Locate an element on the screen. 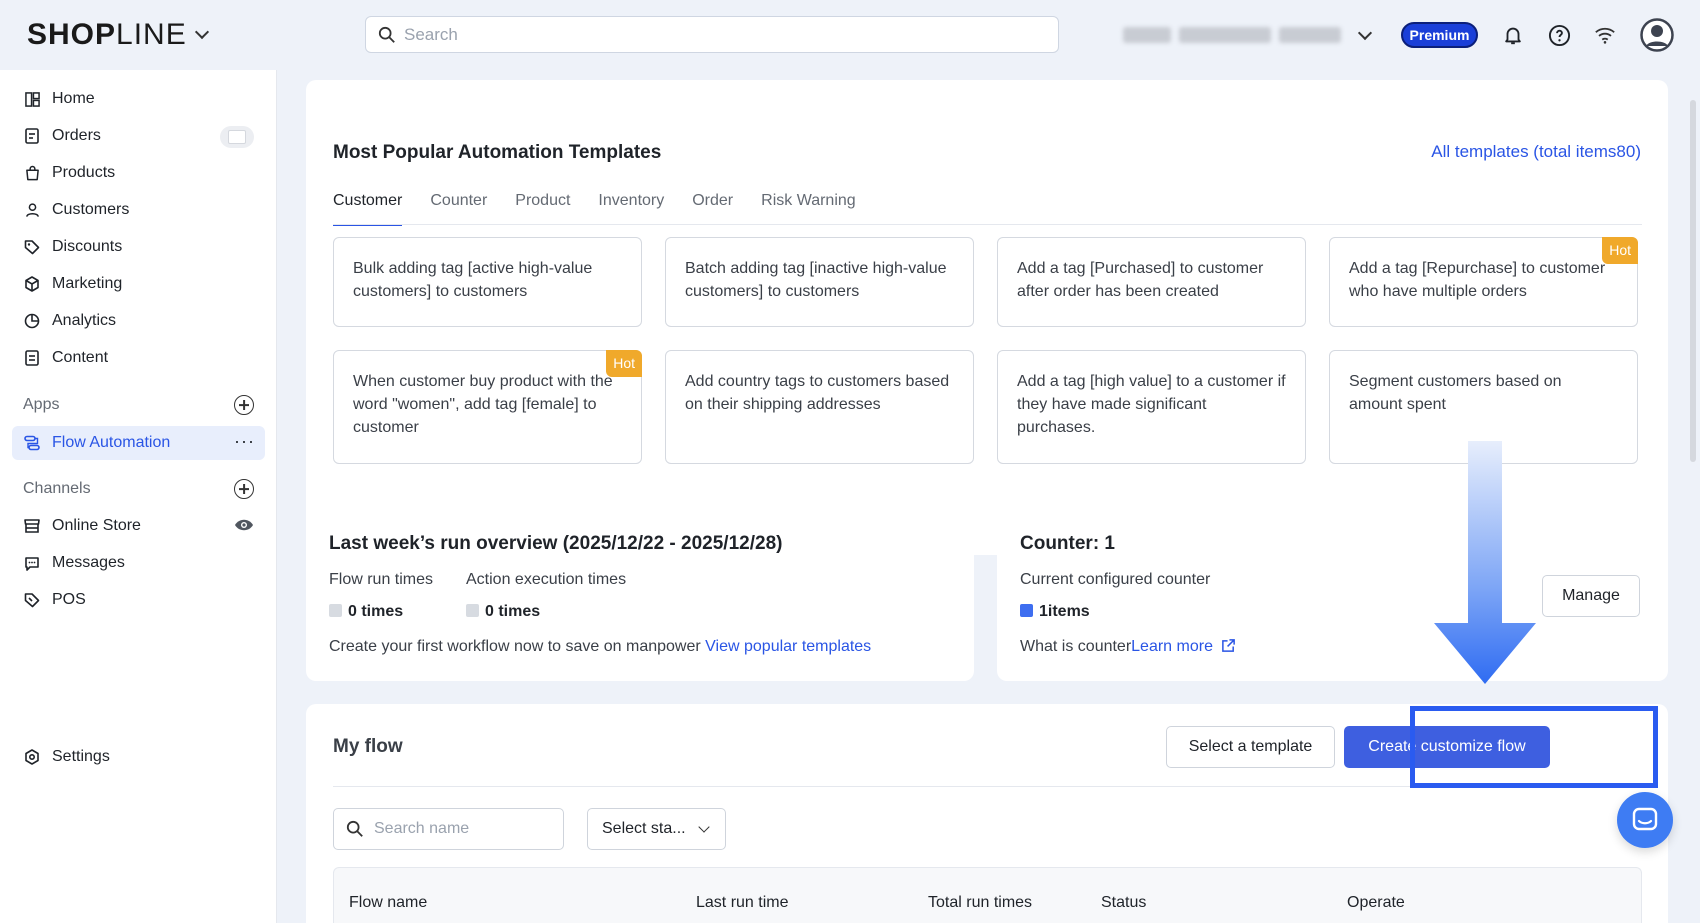 The height and width of the screenshot is (923, 1700). search-icon is located at coordinates (386, 34).